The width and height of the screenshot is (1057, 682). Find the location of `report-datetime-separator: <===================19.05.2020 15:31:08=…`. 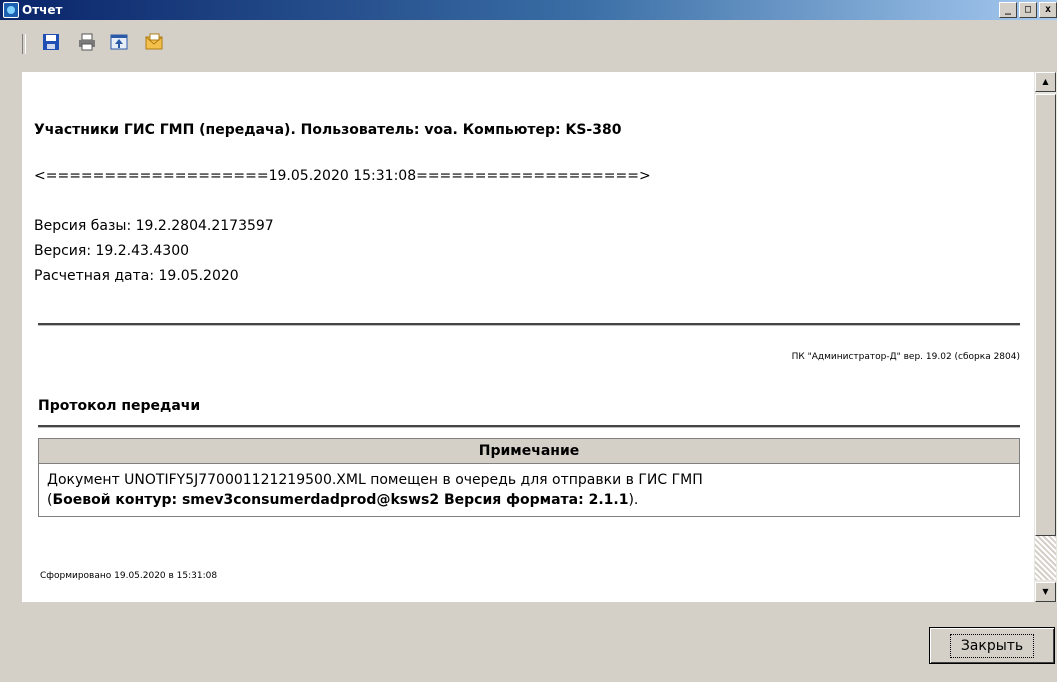

report-datetime-separator: <===================19.05.2020 15:31:08=… is located at coordinates (342, 176).